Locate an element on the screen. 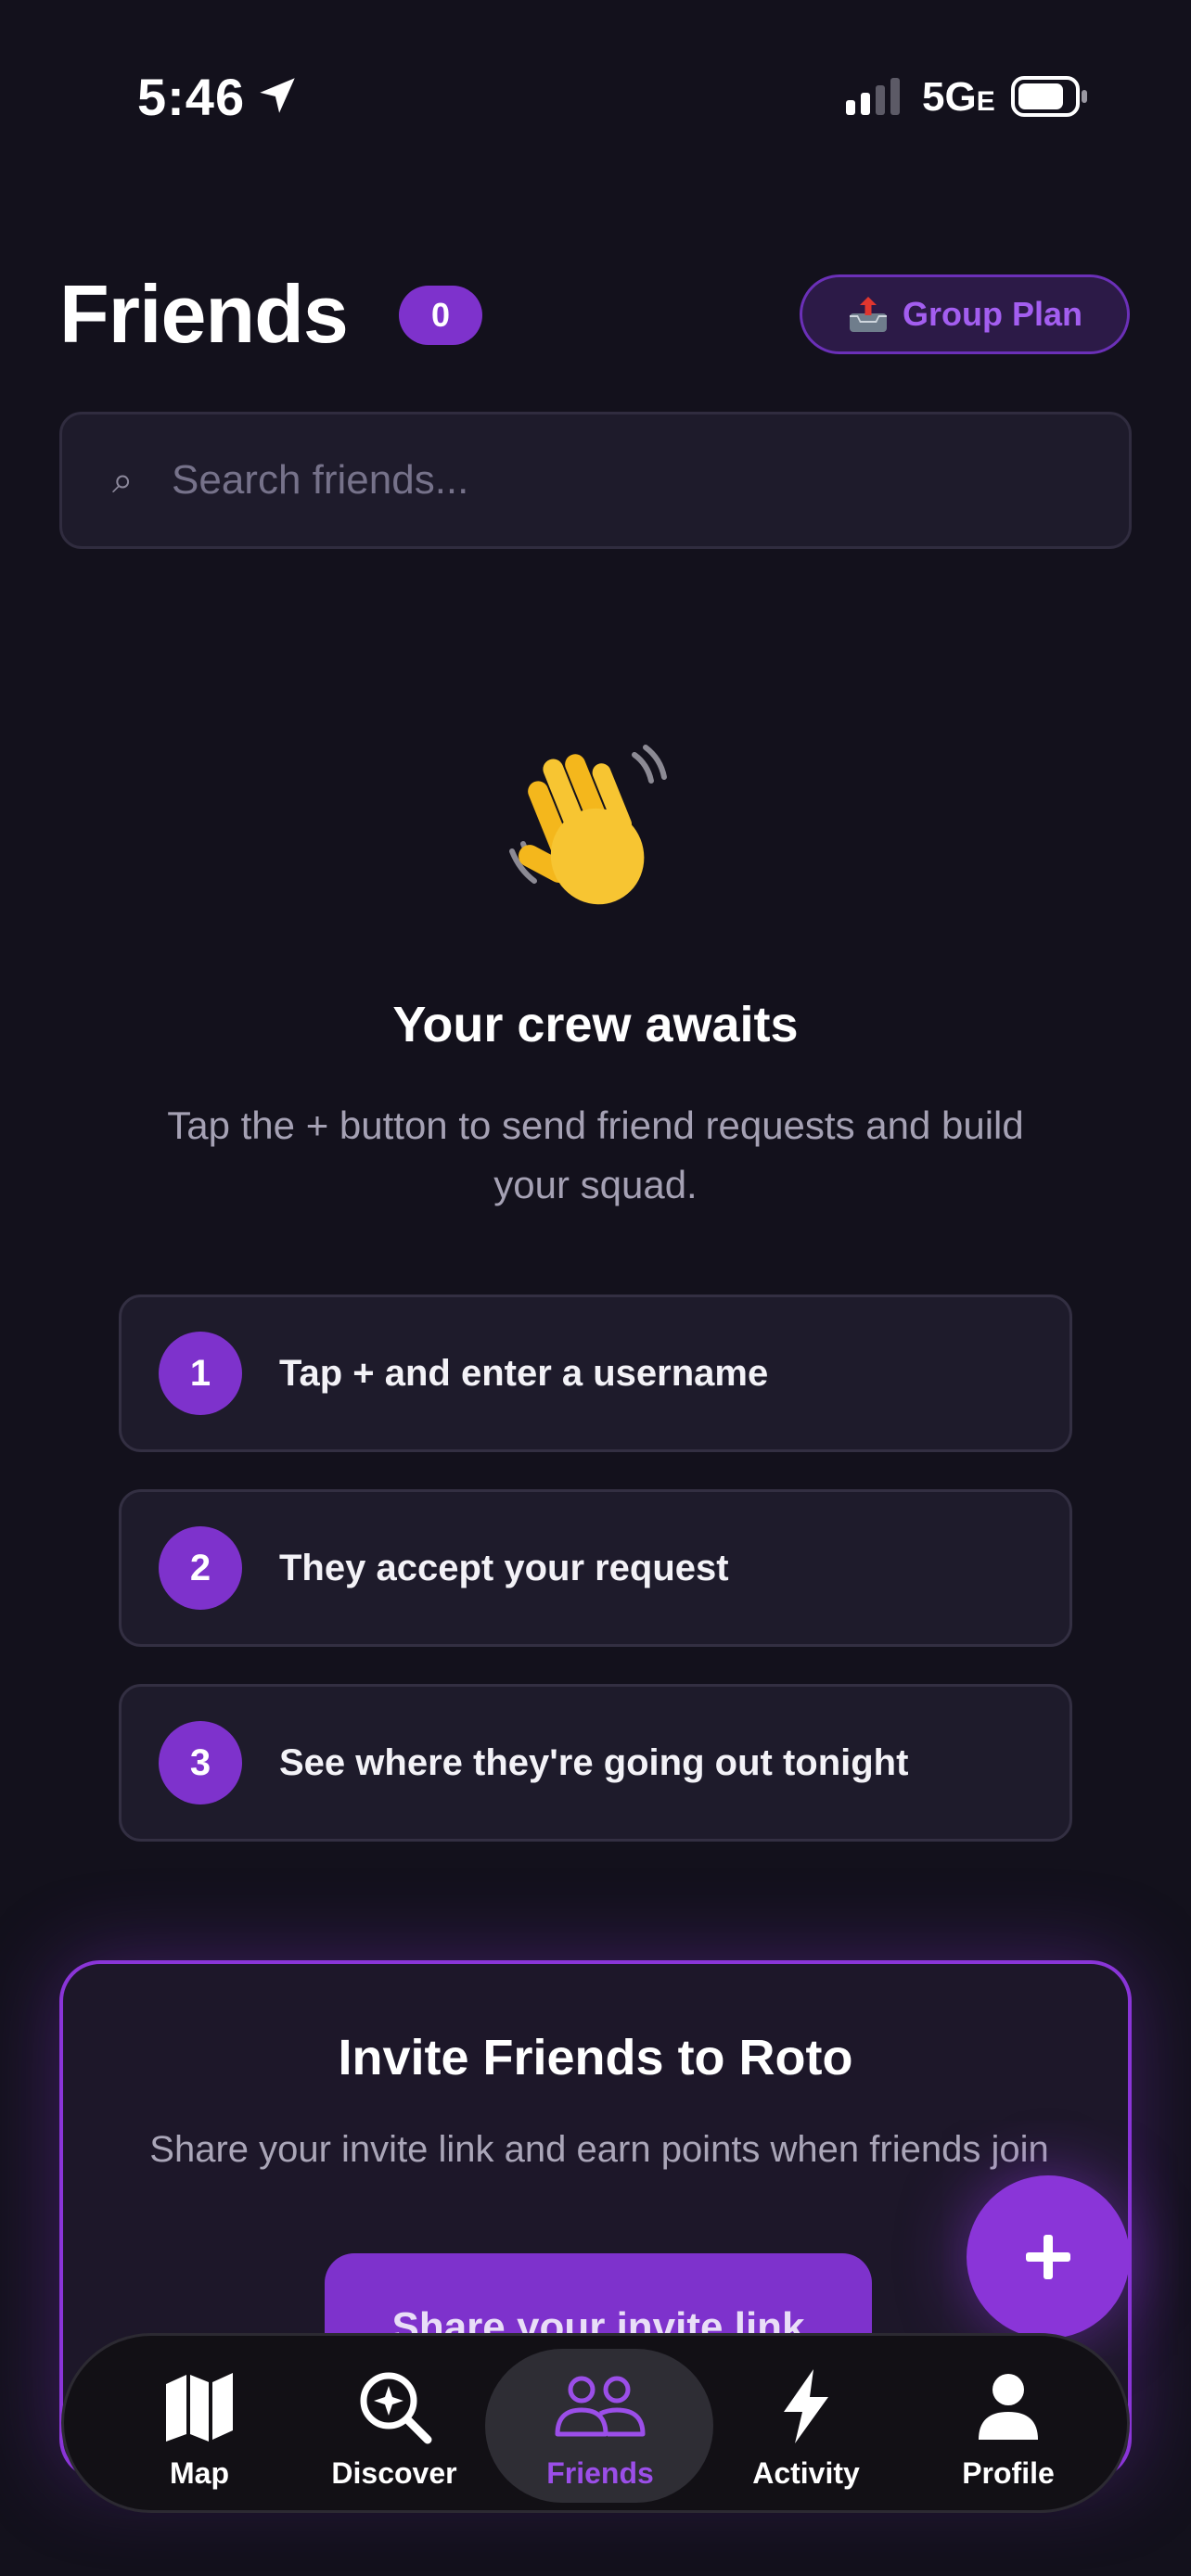  tab-label: Discover is located at coordinates (394, 2473).